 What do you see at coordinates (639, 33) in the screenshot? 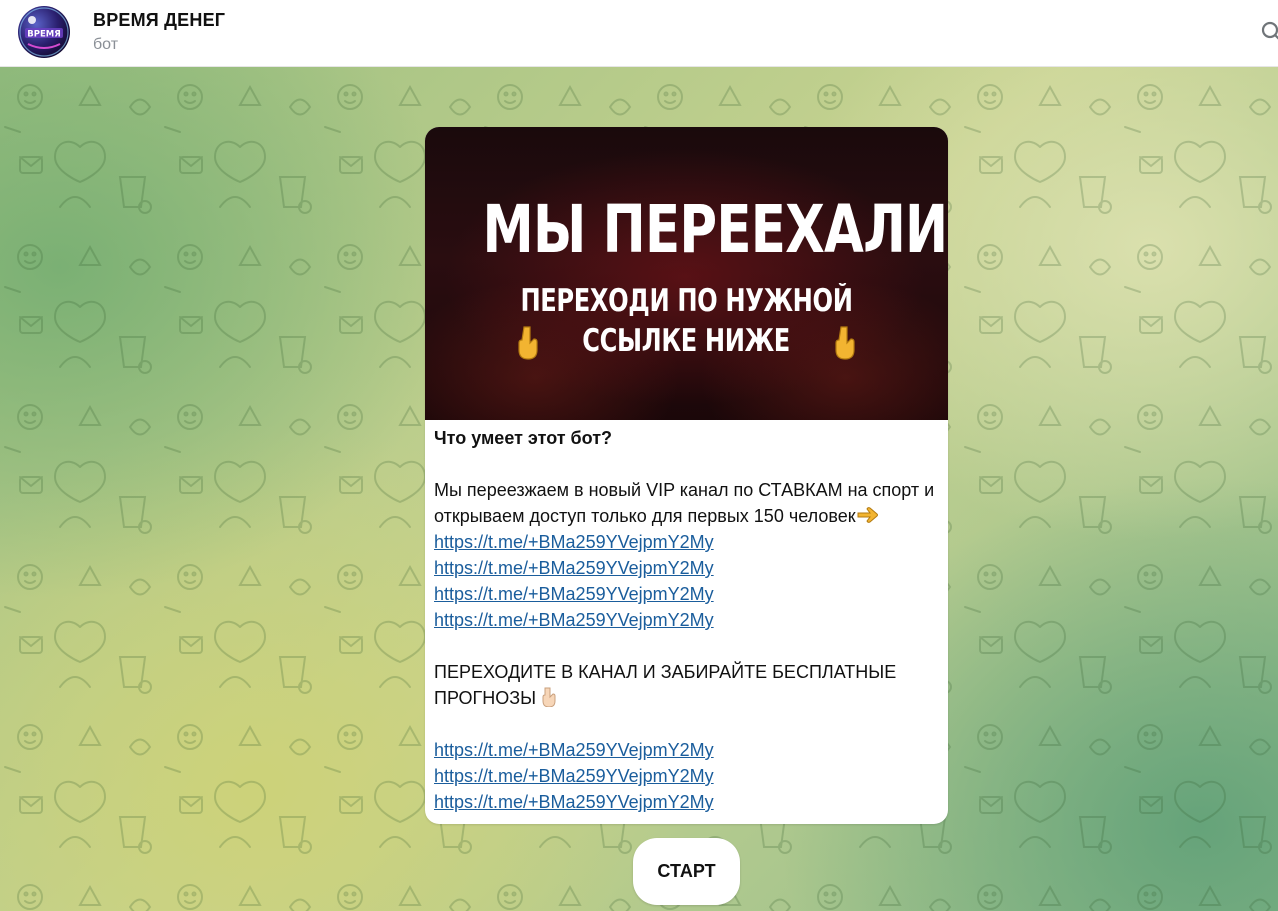
I see `chat-header: ВРЕМЯ ВРЕМЯ ДЕНЕГ бот` at bounding box center [639, 33].